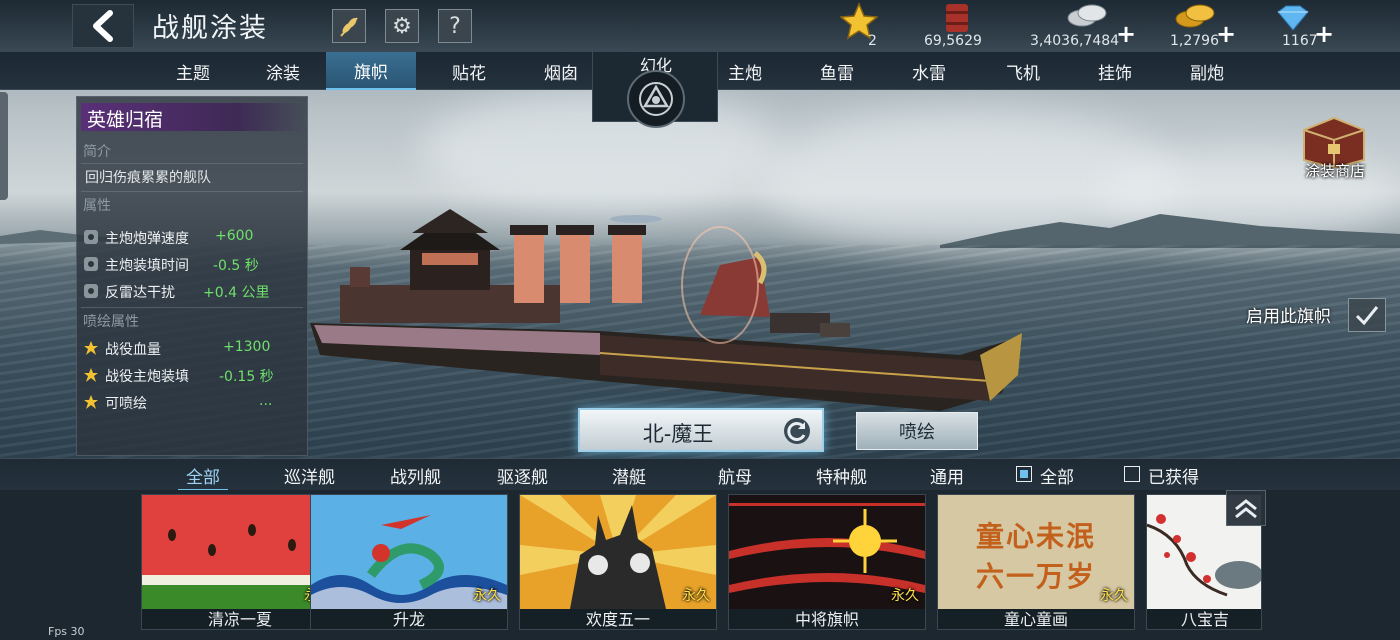 Image resolution: width=1400 pixels, height=640 pixels. Describe the element at coordinates (629, 475) in the screenshot. I see `filter-submarine: 潜艇` at that location.